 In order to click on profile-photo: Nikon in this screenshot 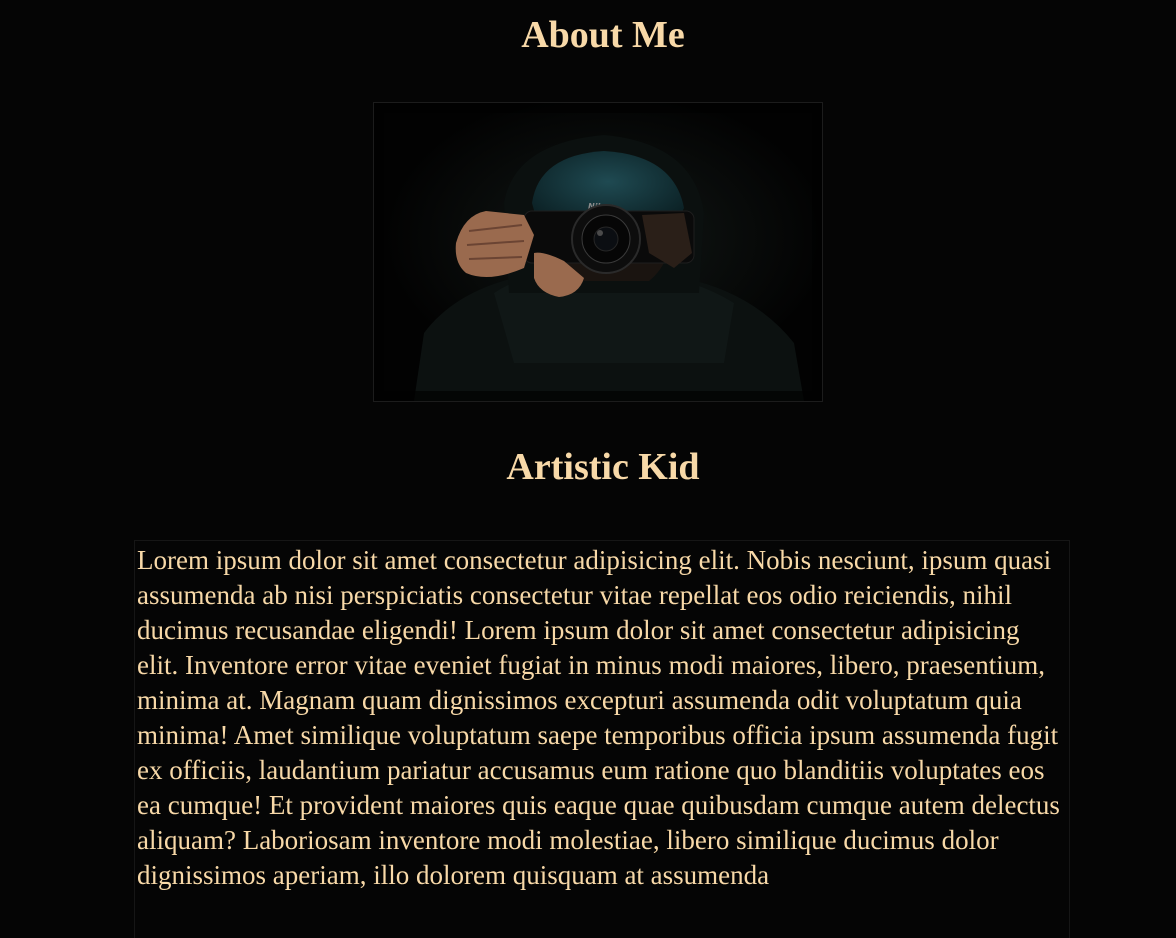, I will do `click(598, 252)`.